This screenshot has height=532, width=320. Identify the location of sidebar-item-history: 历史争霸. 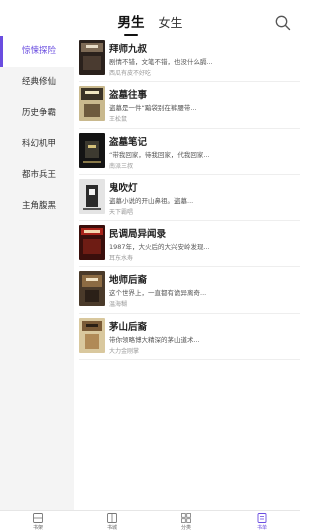
(37, 113).